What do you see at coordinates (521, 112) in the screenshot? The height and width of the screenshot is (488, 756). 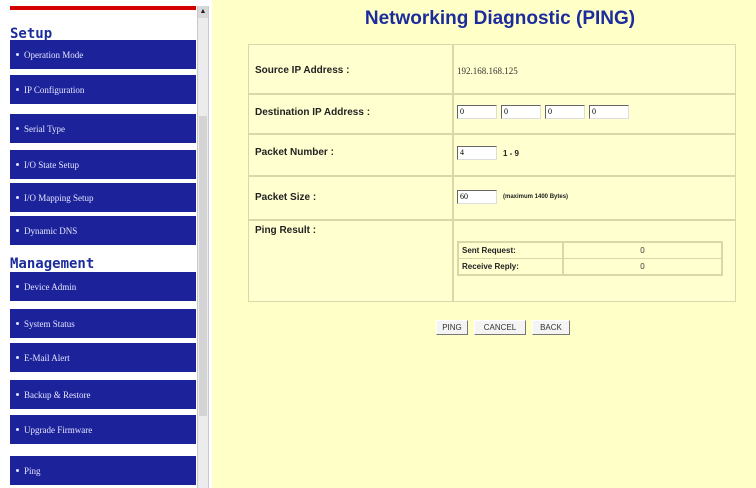 I see `destination-ip-octet-2: 0` at bounding box center [521, 112].